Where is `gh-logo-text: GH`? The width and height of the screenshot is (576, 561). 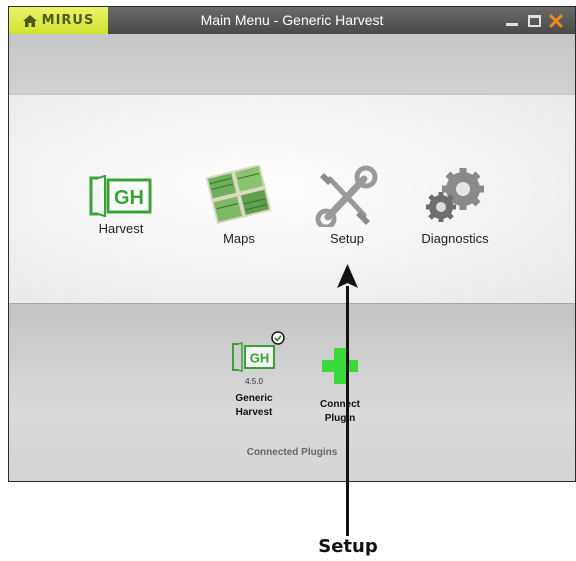 gh-logo-text: GH is located at coordinates (129, 198).